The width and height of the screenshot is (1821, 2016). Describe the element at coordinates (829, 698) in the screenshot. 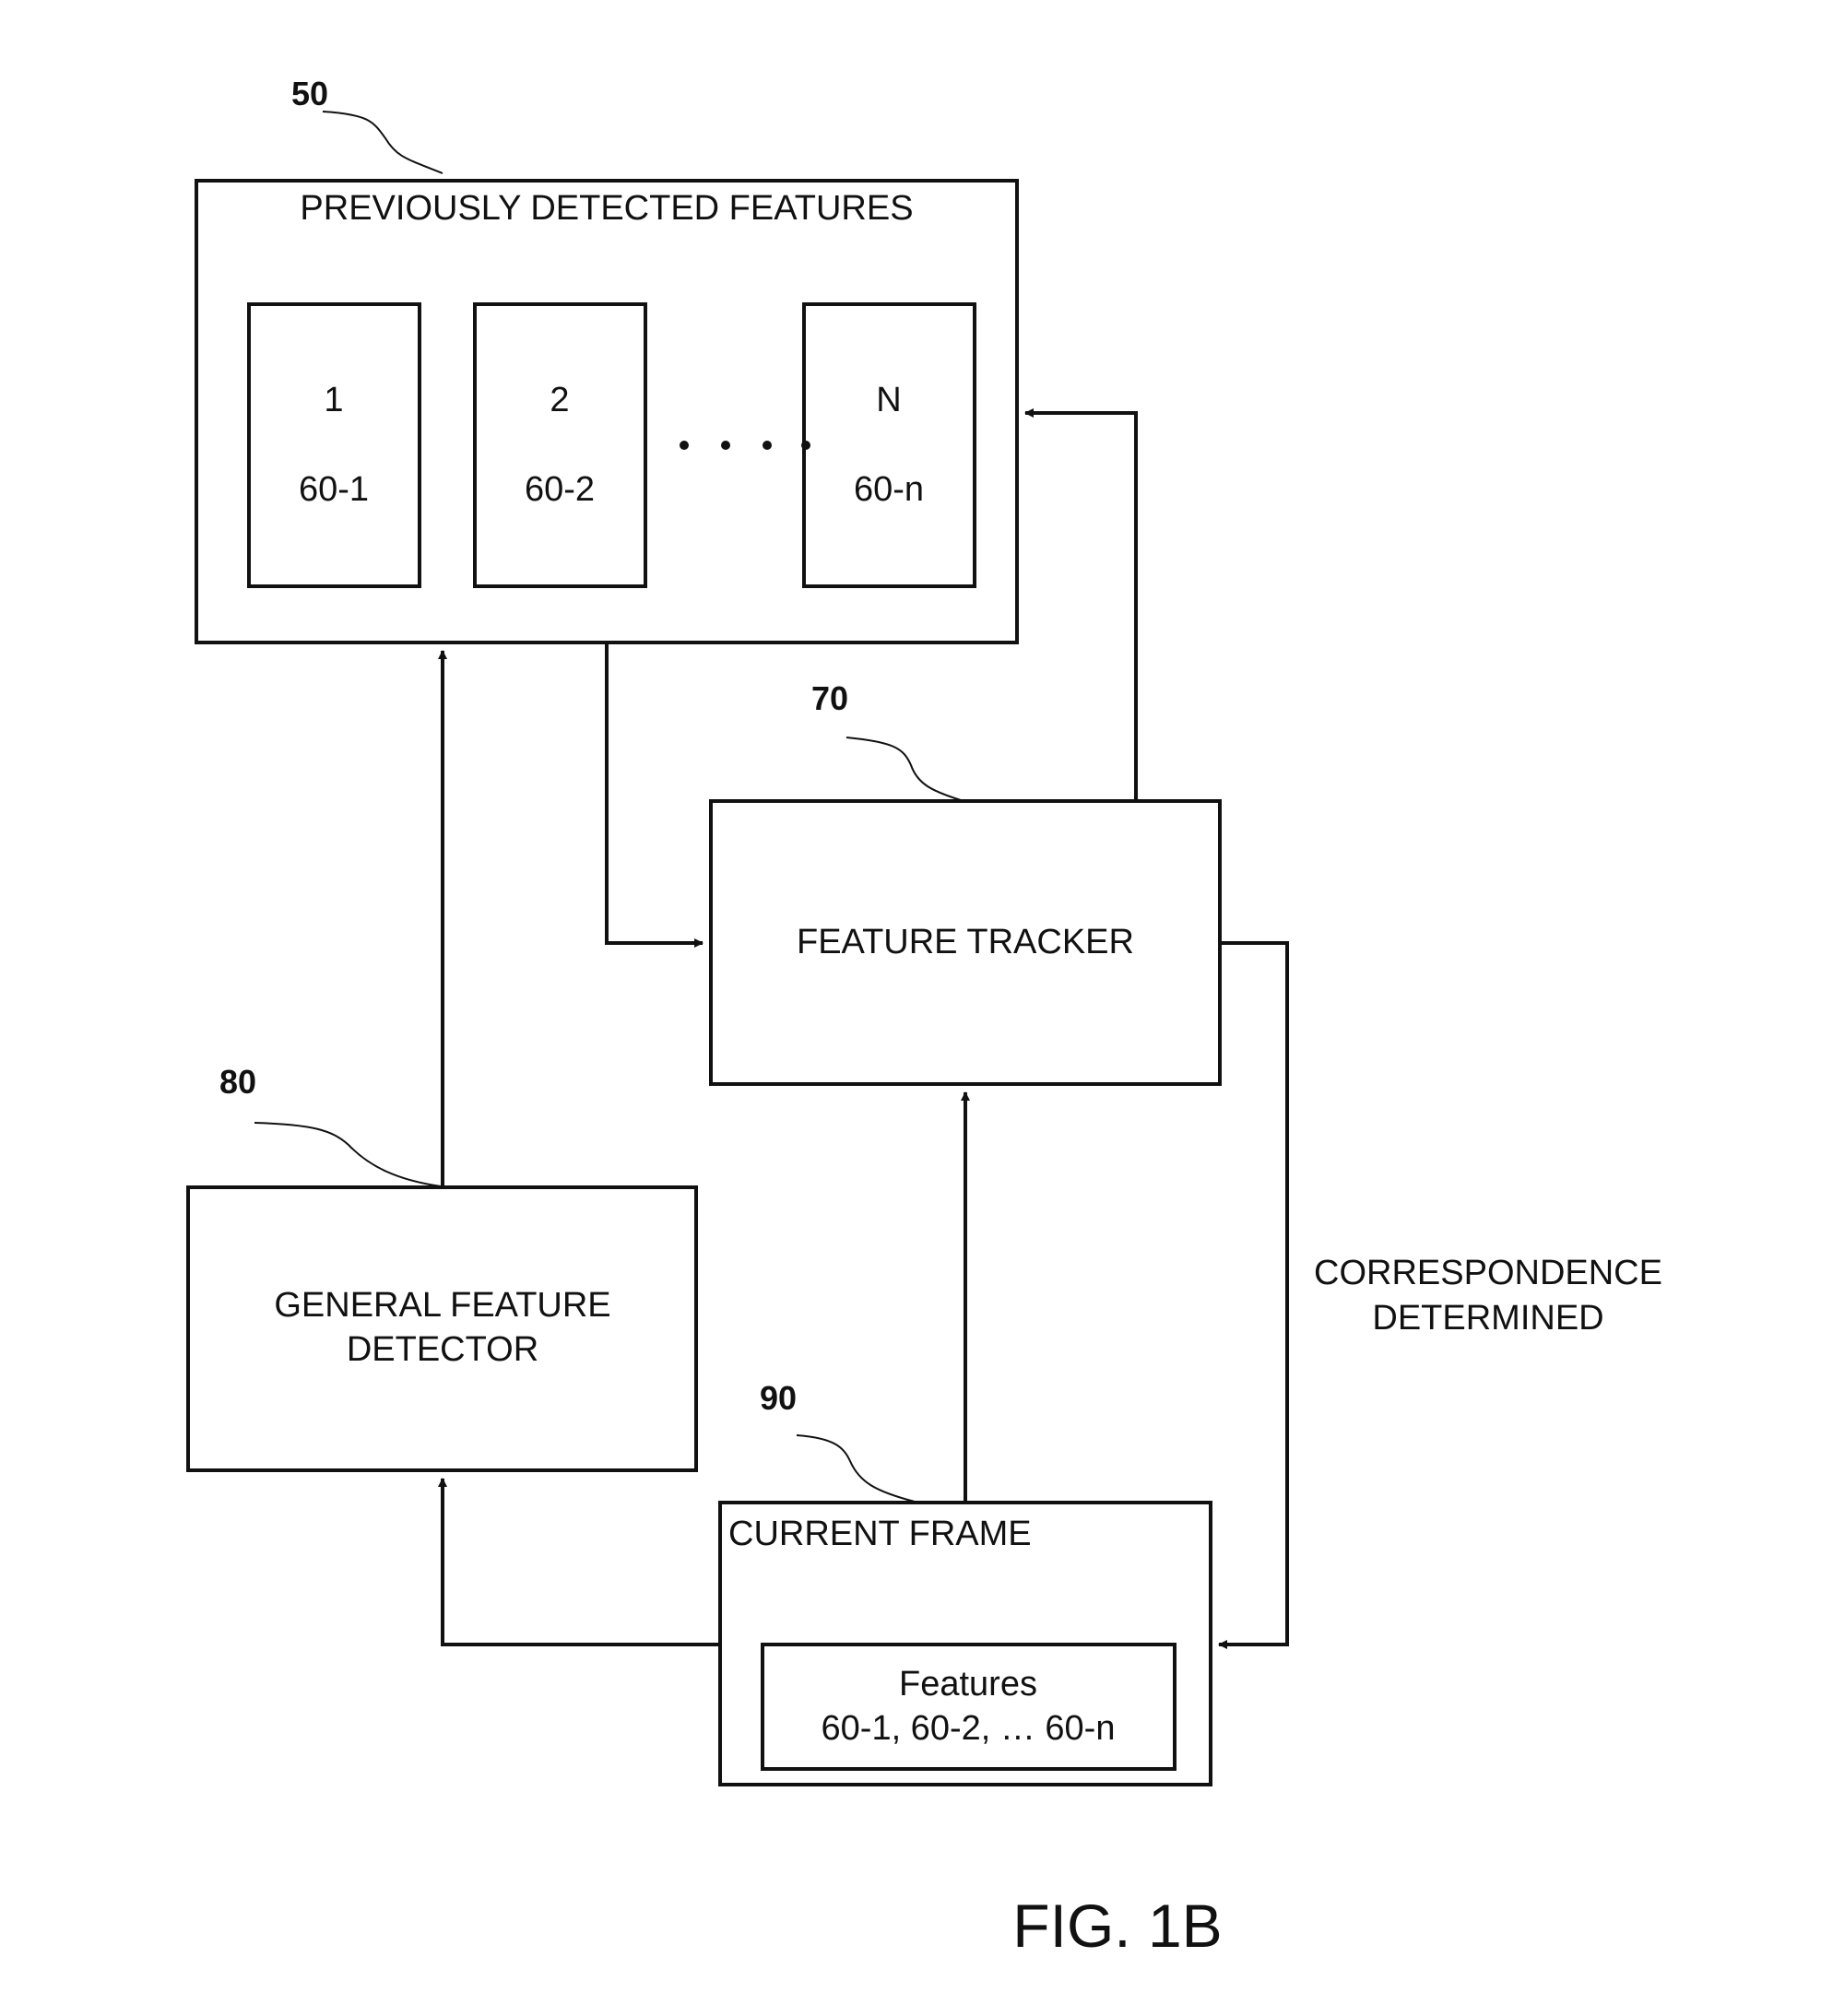

I see `ref-label-70: 70` at that location.